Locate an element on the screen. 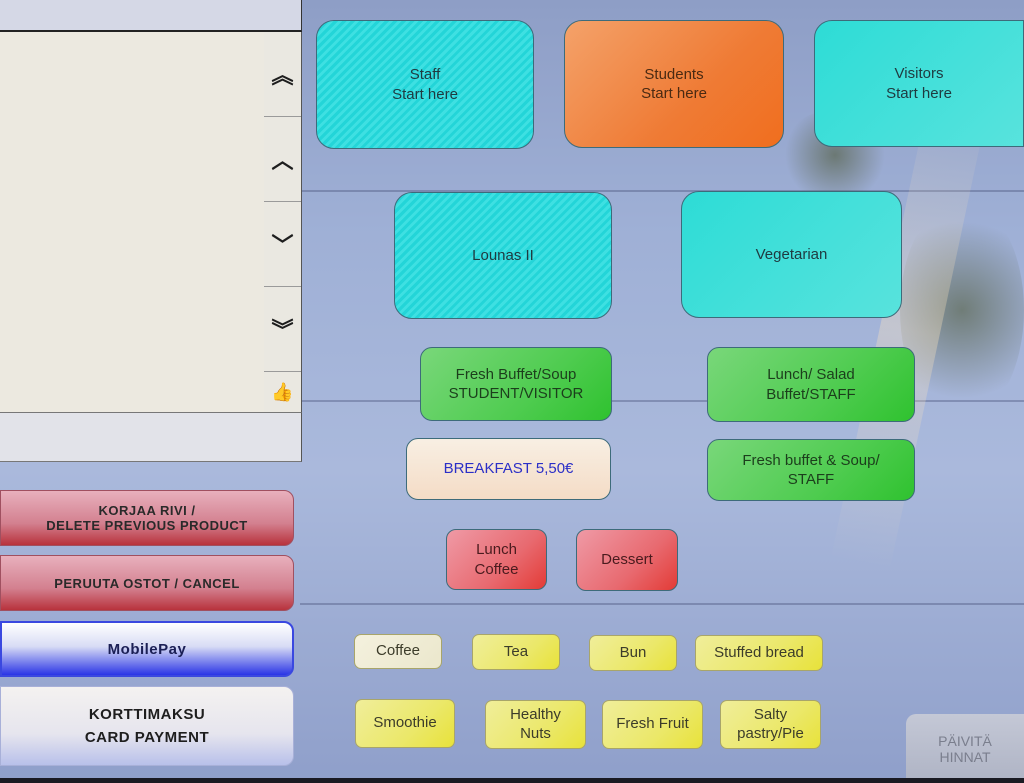 The image size is (1024, 783). button-label: KORTTIMAKSU is located at coordinates (147, 714).